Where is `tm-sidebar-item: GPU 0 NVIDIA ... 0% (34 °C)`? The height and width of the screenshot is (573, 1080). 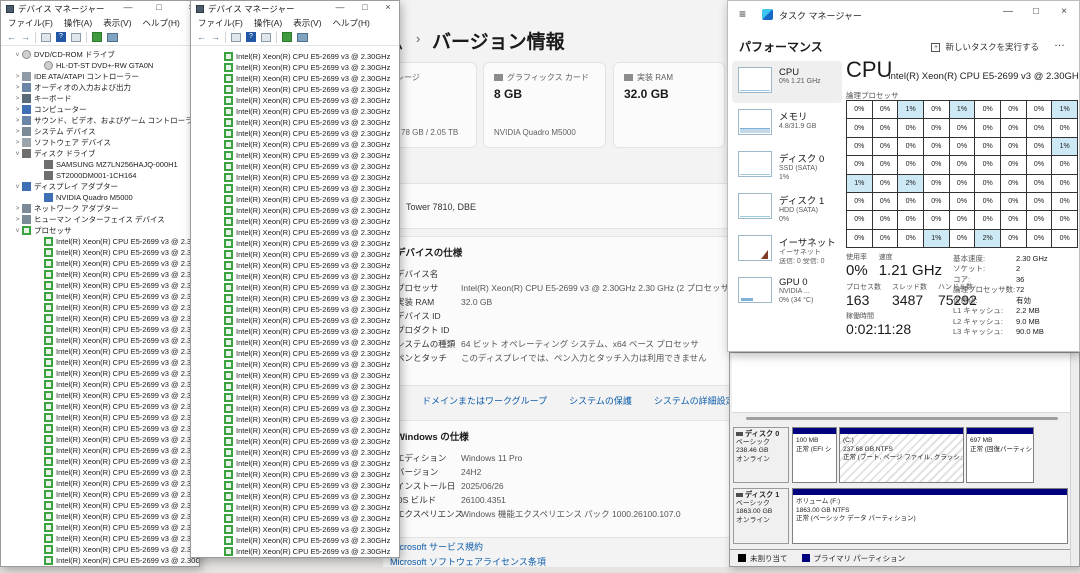 tm-sidebar-item: GPU 0 NVIDIA ... 0% (34 °C) is located at coordinates (787, 292).